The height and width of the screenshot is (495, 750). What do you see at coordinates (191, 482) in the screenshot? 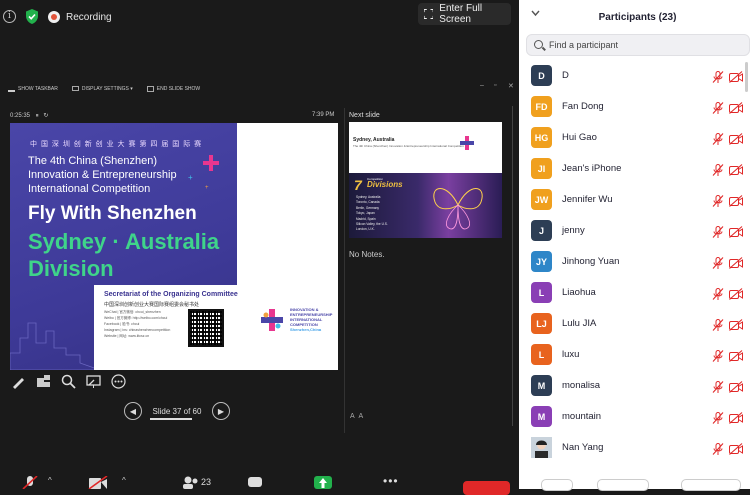
I see `participants-icon` at bounding box center [191, 482].